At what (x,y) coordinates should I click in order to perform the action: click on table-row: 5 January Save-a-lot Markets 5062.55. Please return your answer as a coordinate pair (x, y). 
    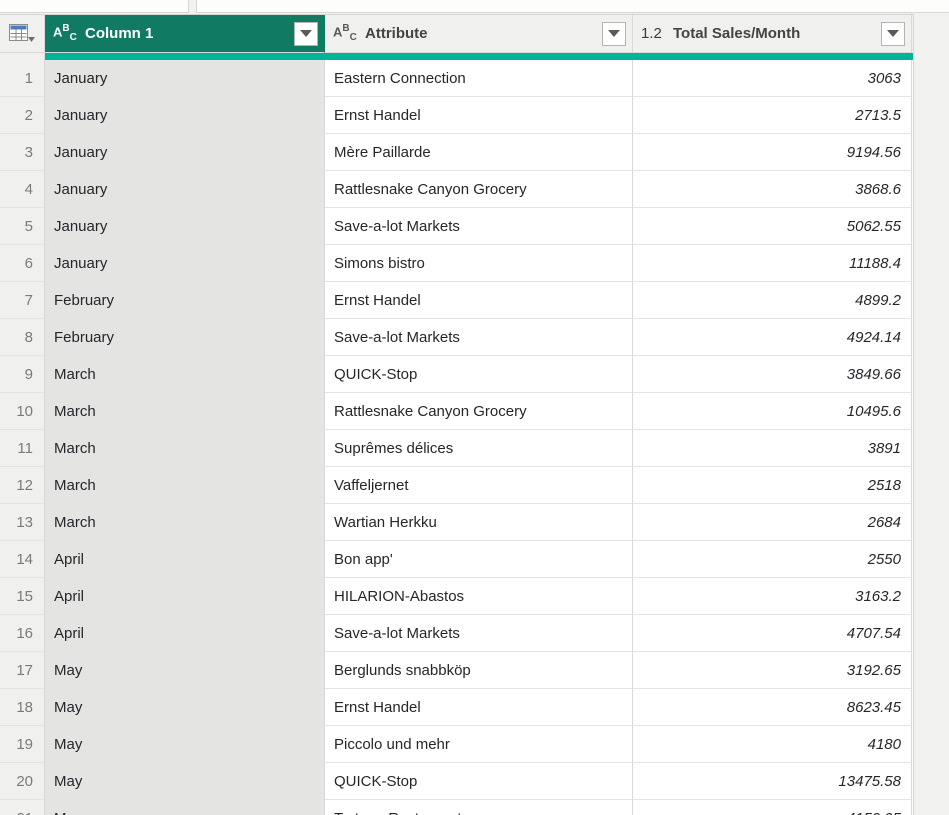
    Looking at the image, I should click on (456, 226).